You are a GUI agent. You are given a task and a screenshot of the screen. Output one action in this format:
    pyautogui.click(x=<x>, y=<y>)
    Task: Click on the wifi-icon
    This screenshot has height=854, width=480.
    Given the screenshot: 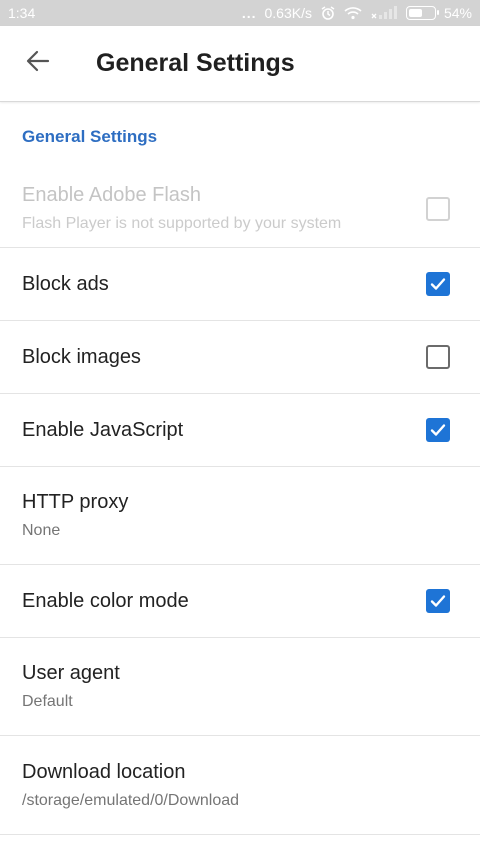 What is the action you would take?
    pyautogui.click(x=353, y=13)
    